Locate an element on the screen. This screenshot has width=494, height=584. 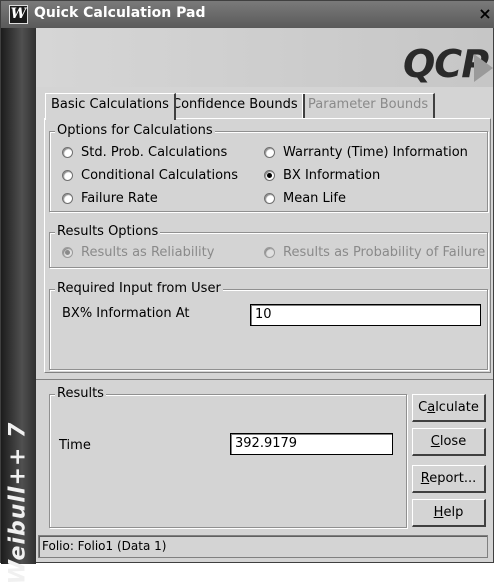
time-label: Time is located at coordinates (75, 445).